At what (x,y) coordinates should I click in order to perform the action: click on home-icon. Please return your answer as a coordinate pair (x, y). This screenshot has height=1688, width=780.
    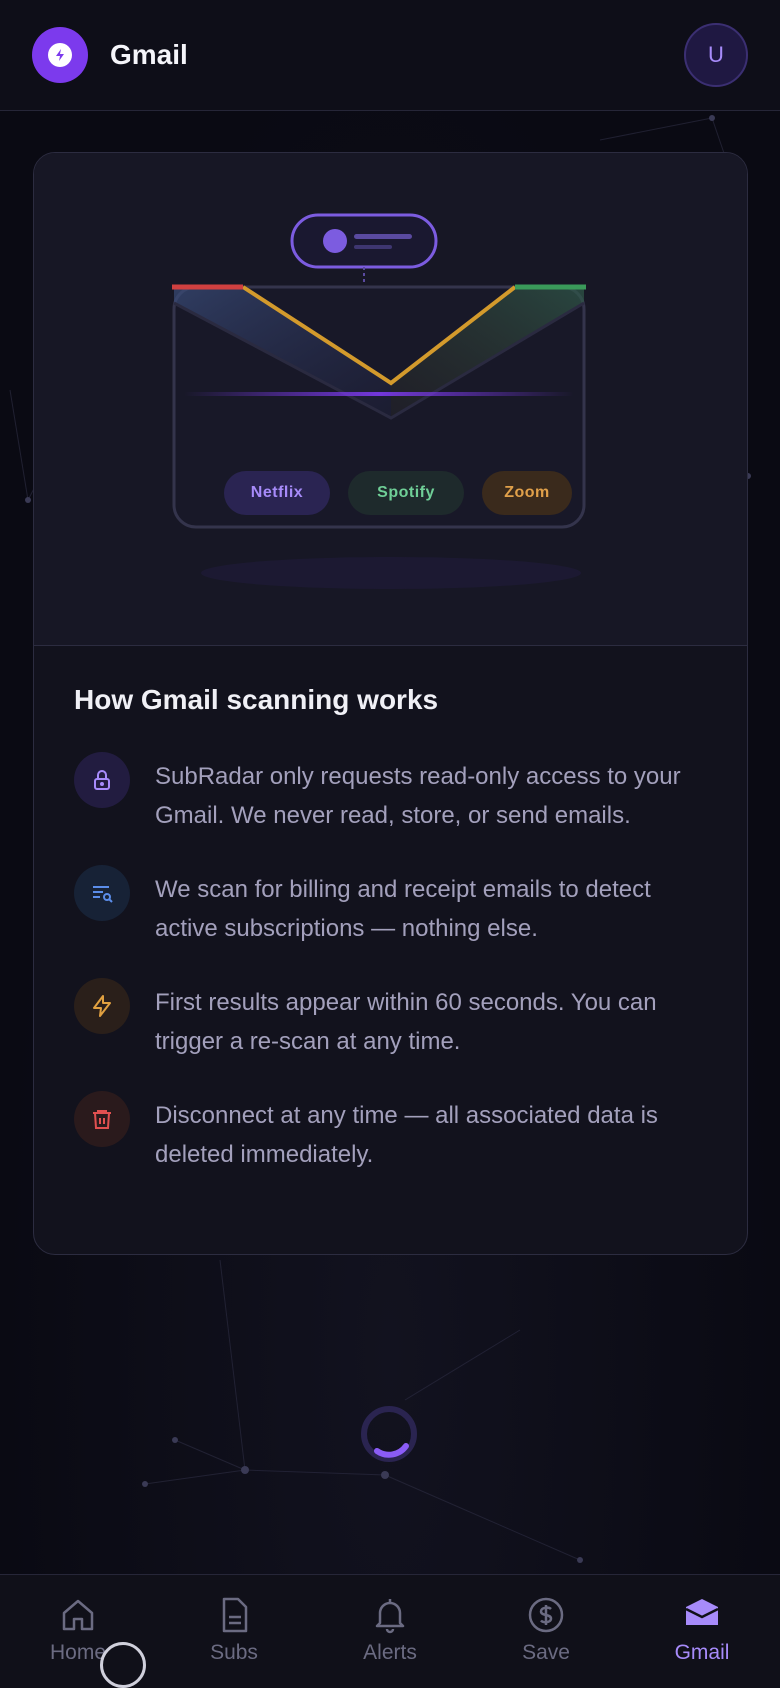
    Looking at the image, I should click on (78, 1615).